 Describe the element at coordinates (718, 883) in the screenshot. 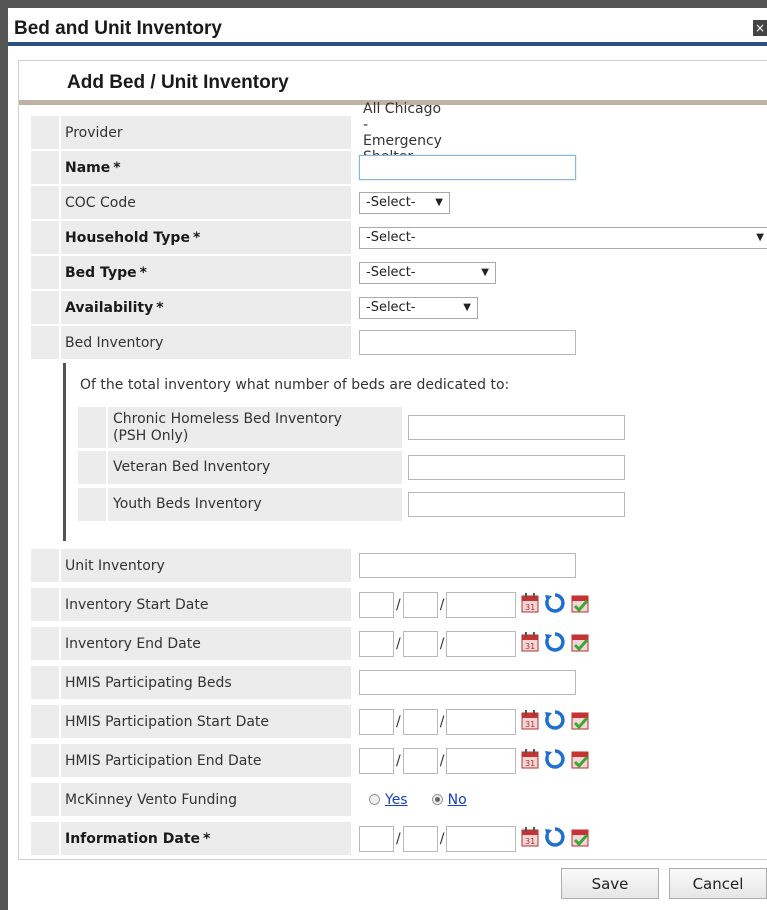

I see `cancel-button: Cancel` at that location.